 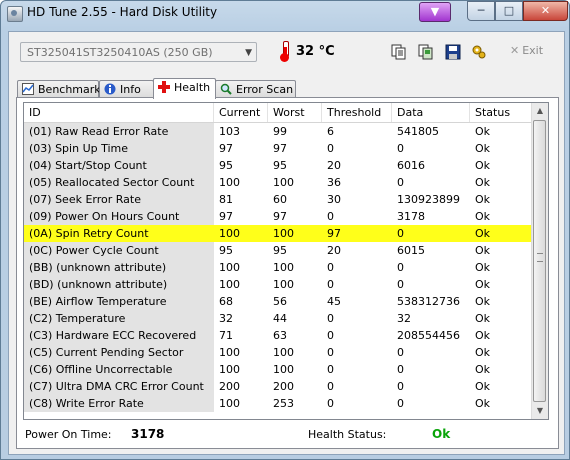 What do you see at coordinates (119, 267) in the screenshot?
I see `cell-id: (BB) (unknown attribute)` at bounding box center [119, 267].